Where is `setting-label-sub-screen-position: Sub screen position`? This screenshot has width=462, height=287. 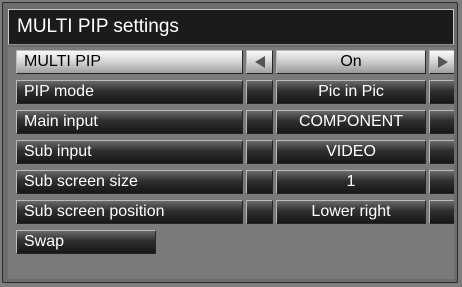
setting-label-sub-screen-position: Sub screen position is located at coordinates (129, 212).